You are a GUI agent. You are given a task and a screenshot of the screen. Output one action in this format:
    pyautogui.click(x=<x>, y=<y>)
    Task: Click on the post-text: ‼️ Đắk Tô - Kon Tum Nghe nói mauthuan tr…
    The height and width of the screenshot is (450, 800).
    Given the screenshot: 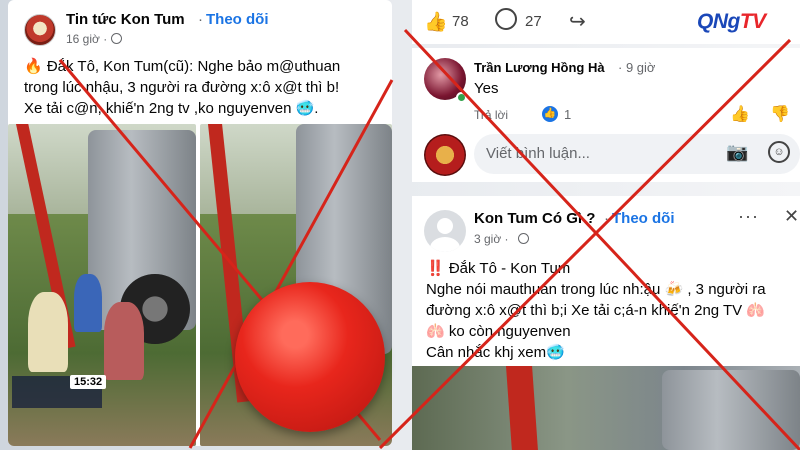 What is the action you would take?
    pyautogui.click(x=612, y=310)
    